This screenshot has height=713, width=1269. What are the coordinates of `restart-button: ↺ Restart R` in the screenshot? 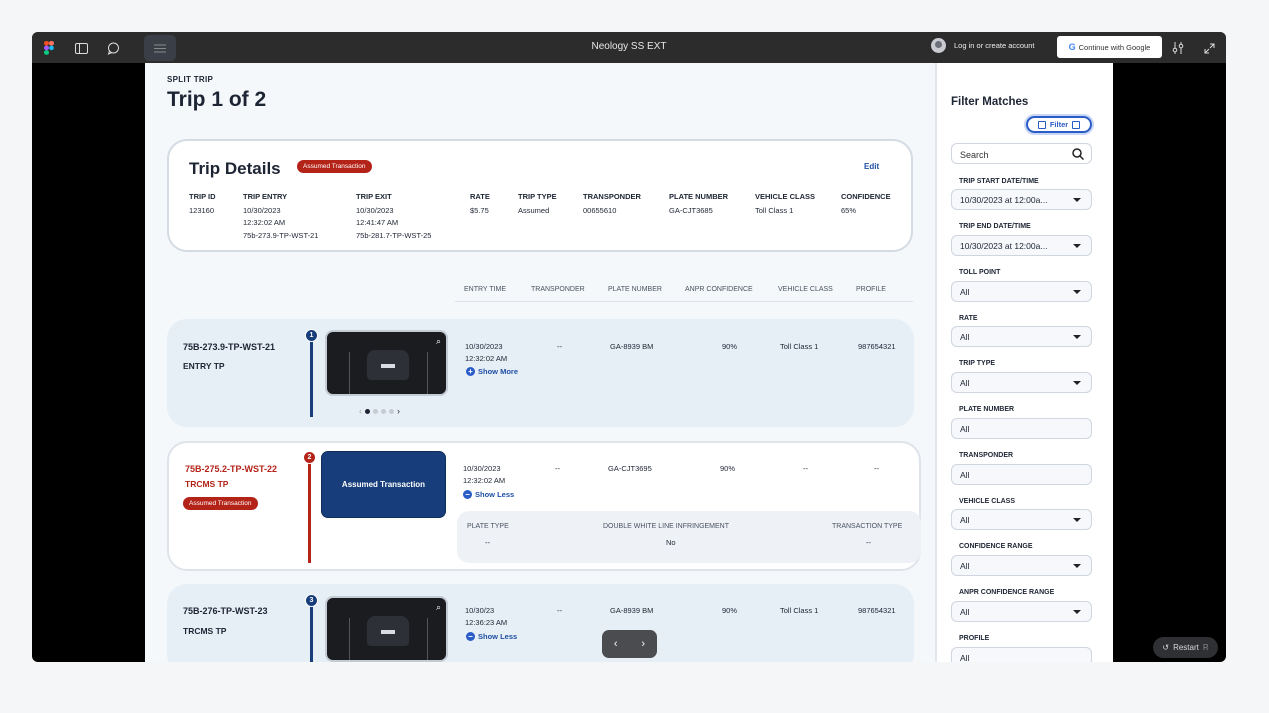 It's located at (1185, 647).